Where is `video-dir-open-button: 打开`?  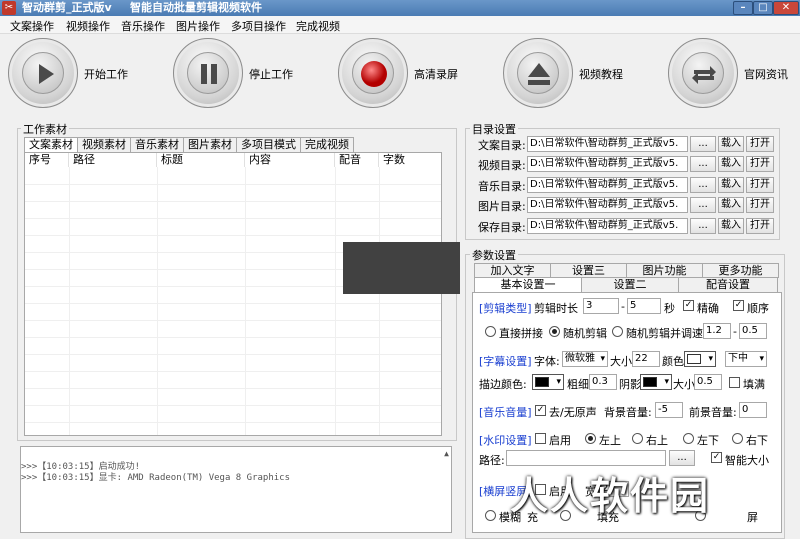
video-dir-open-button: 打开 is located at coordinates (760, 164).